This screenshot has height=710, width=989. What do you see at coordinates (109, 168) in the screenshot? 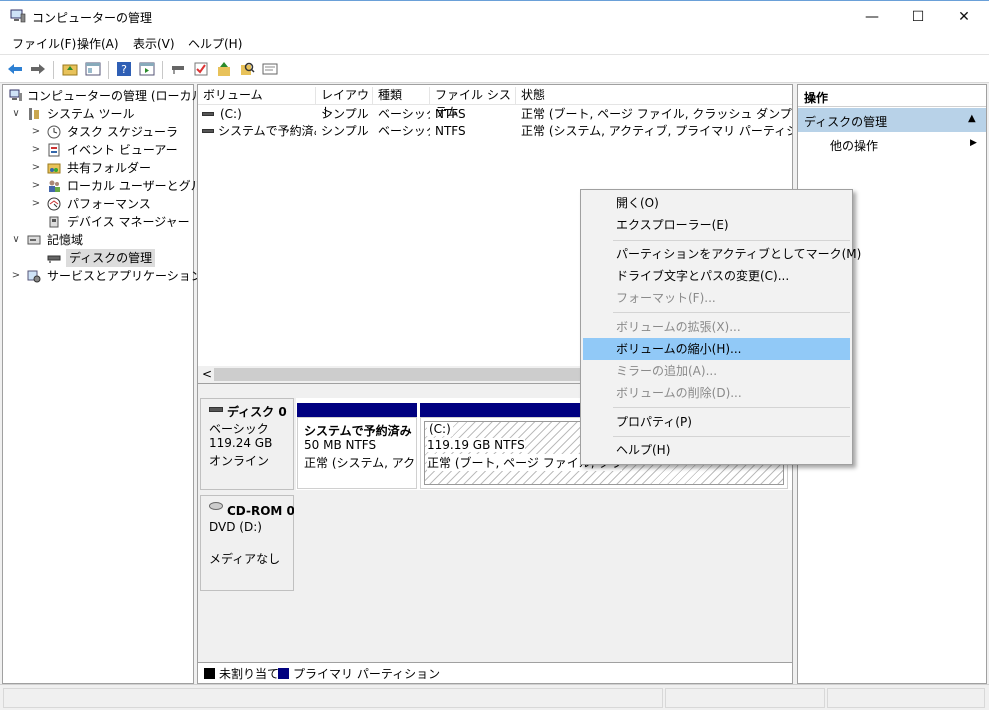
I see `tree-item-label: 共有フォルダー` at bounding box center [109, 168].